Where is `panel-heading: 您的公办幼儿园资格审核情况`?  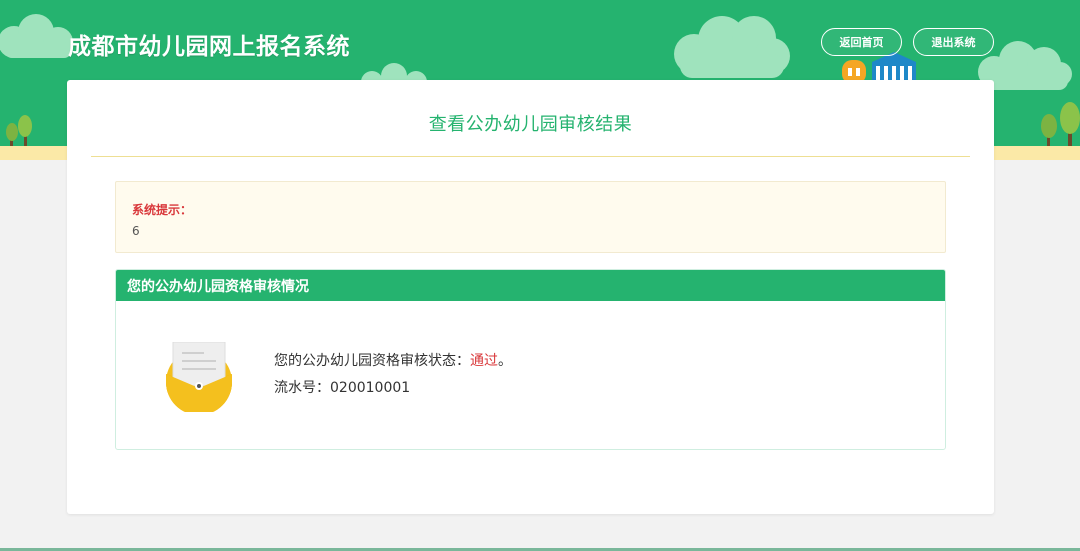 panel-heading: 您的公办幼儿园资格审核情况 is located at coordinates (530, 285).